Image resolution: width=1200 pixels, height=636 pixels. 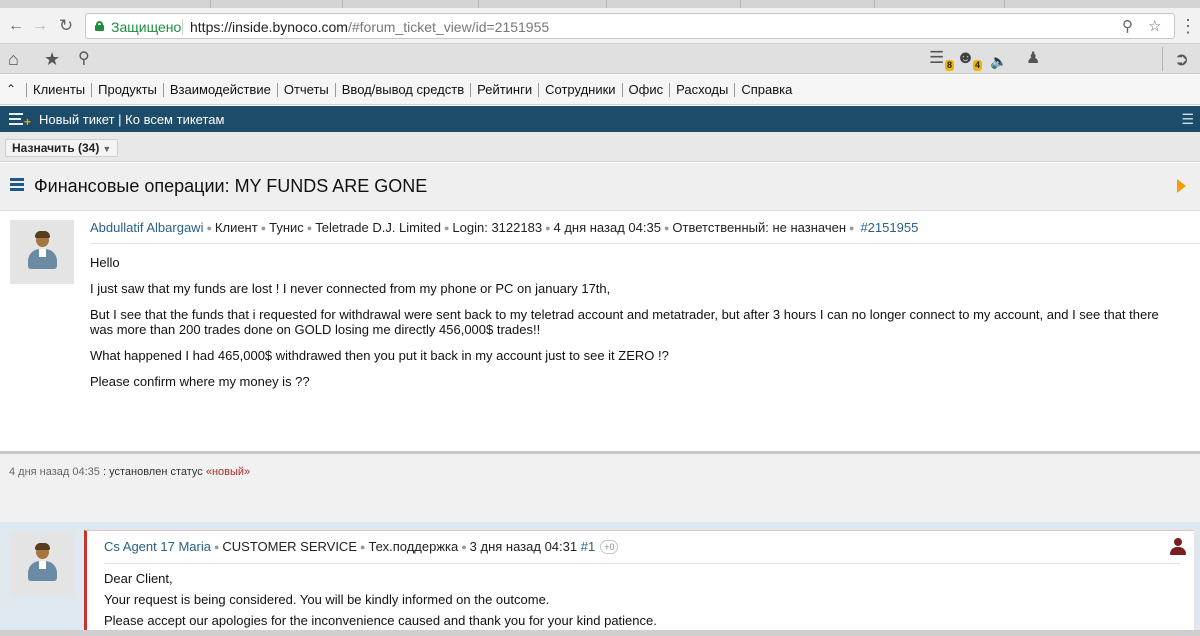 I want to click on author-login: Login: 3122183, so click(x=497, y=227).